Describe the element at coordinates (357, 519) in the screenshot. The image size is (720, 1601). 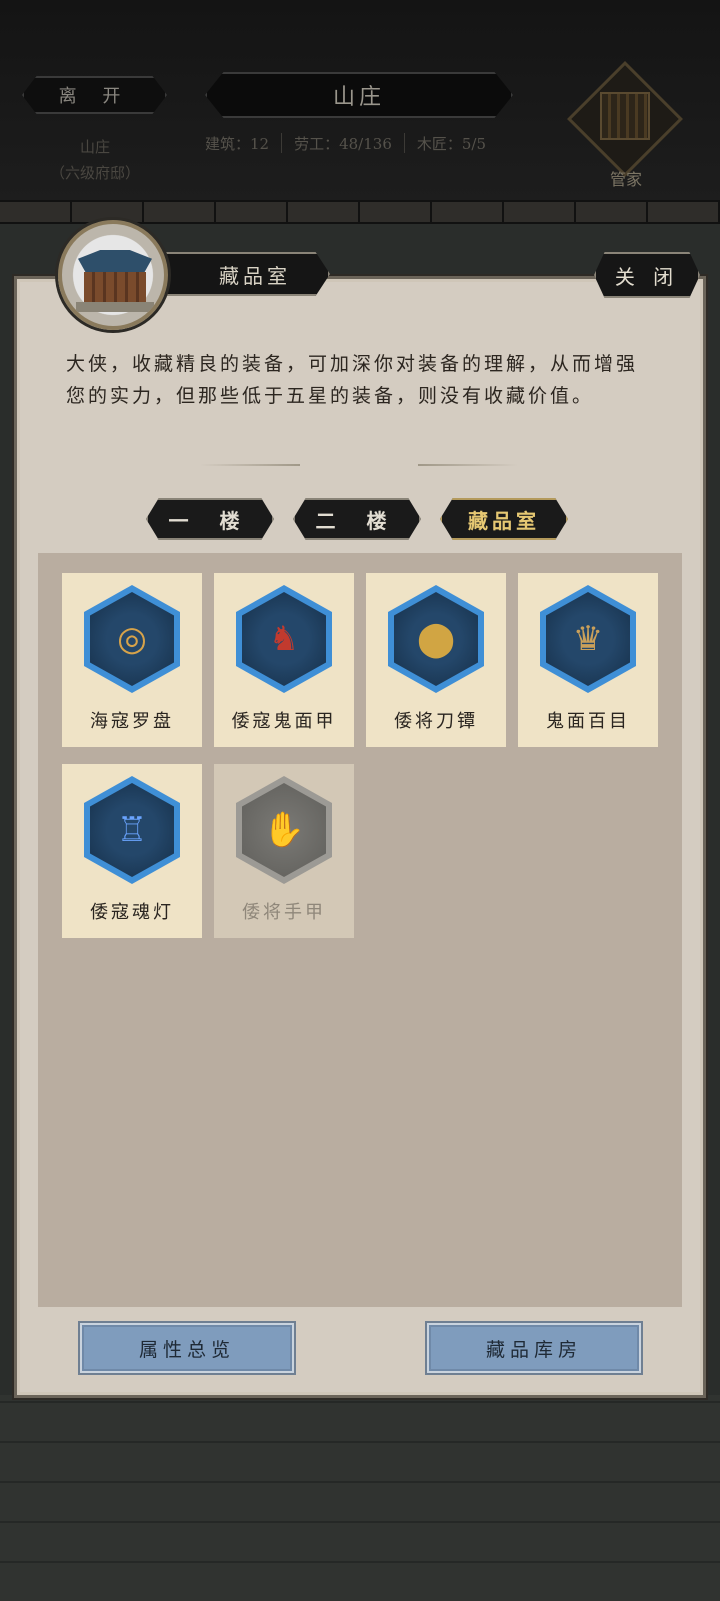
I see `tab-second-floor: 二 楼` at that location.